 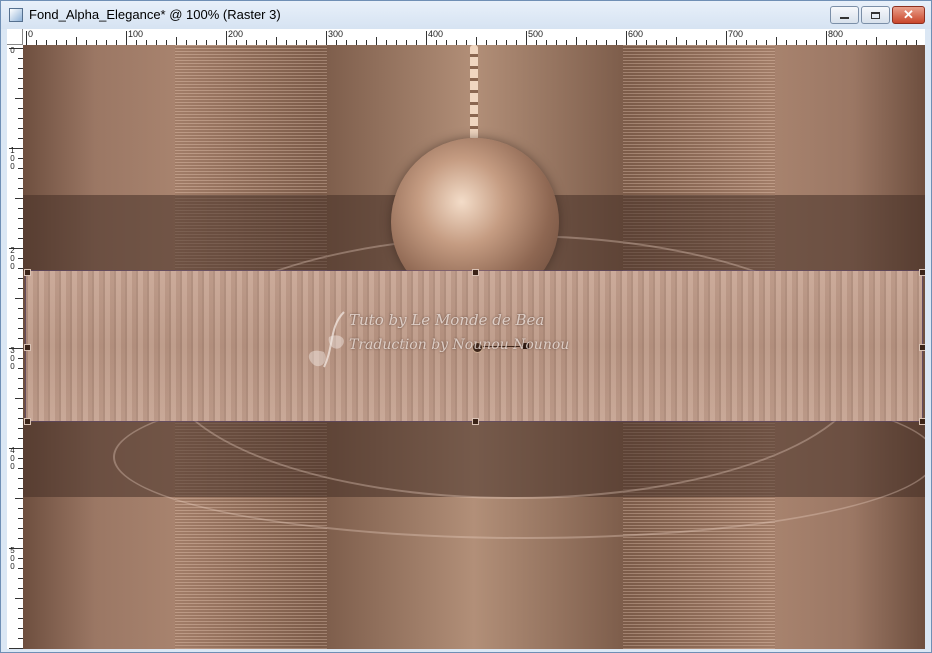 I want to click on maximize-icon, so click(x=875, y=15).